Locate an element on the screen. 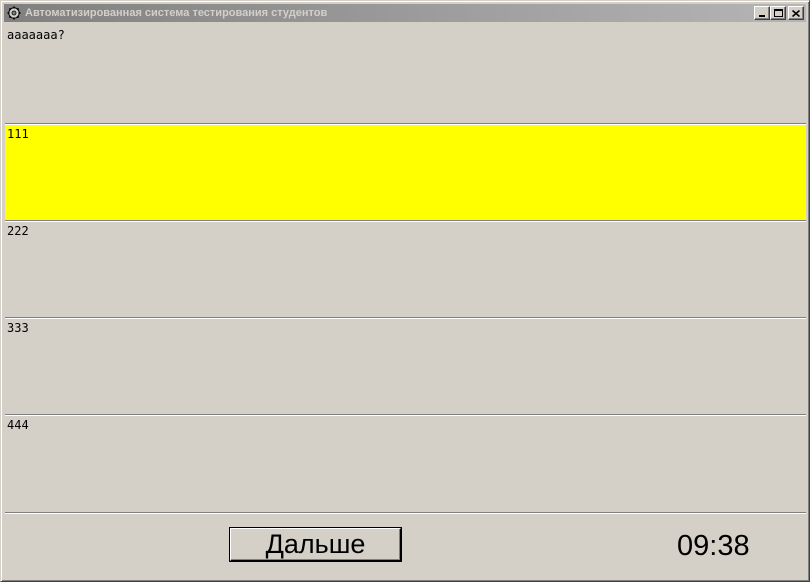 Image resolution: width=810 pixels, height=582 pixels. answer-label: 444 is located at coordinates (18, 425).